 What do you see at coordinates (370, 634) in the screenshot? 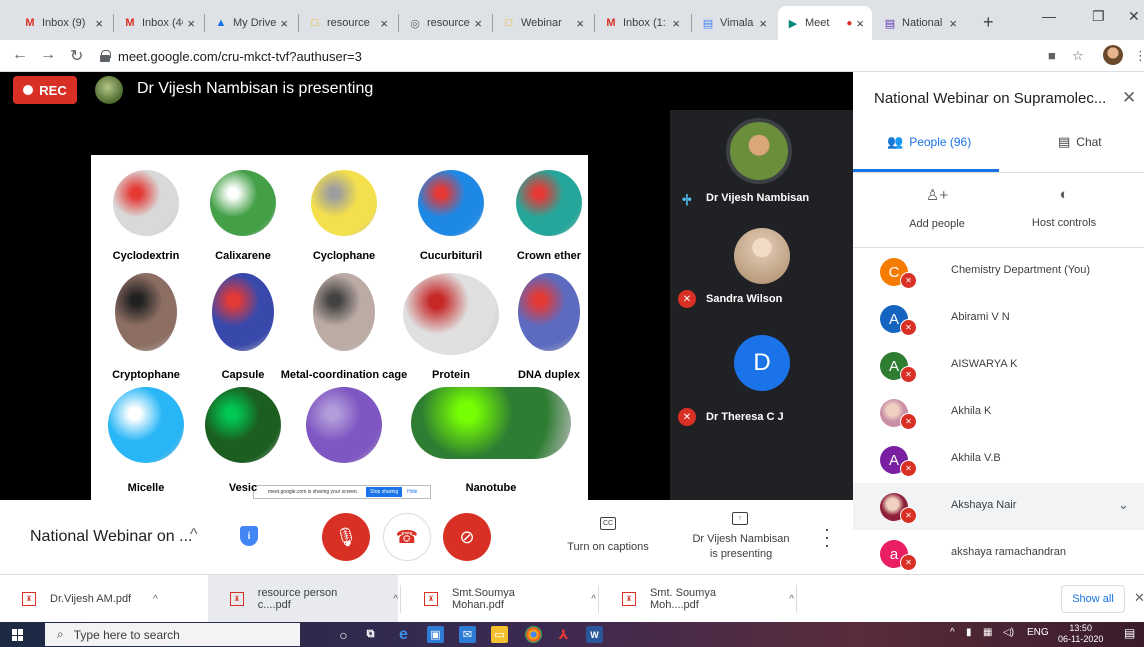
I see `task-view-icon: ⧉` at bounding box center [370, 634].